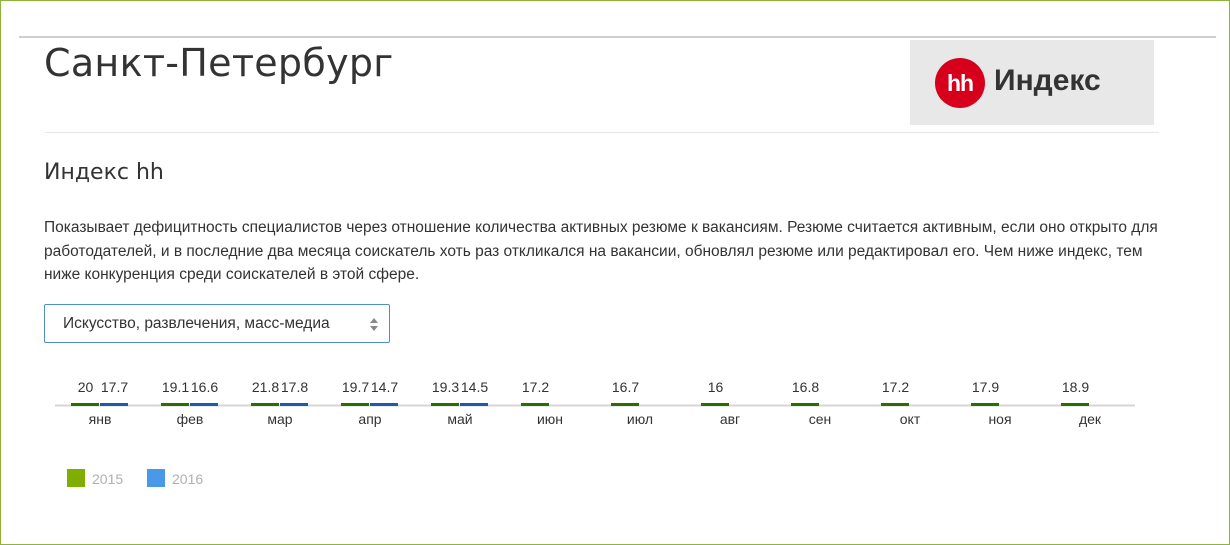 Image resolution: width=1230 pixels, height=545 pixels. What do you see at coordinates (1047, 80) in the screenshot?
I see `logo-word: Индекс` at bounding box center [1047, 80].